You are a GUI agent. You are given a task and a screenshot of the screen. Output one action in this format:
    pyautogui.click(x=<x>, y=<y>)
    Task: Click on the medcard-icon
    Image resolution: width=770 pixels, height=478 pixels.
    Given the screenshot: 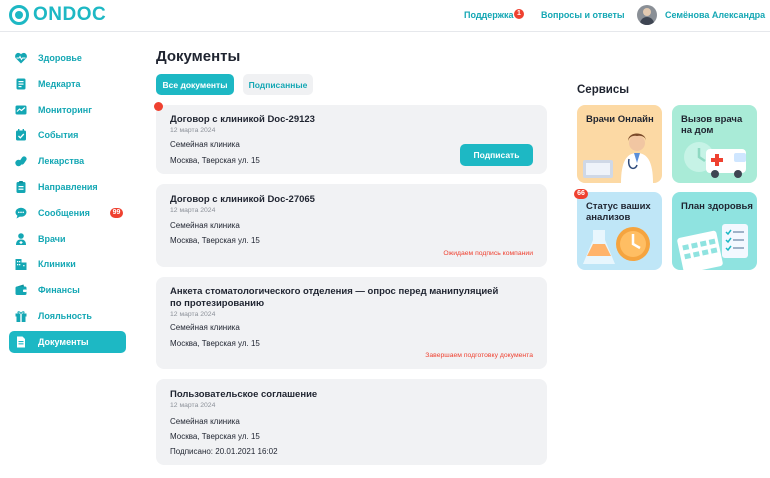 What is the action you would take?
    pyautogui.click(x=21, y=84)
    